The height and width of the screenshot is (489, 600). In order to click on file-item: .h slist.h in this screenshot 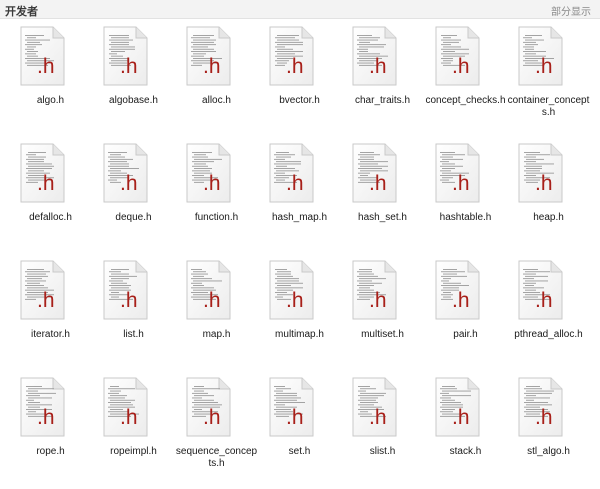, I will do `click(382, 430)`.